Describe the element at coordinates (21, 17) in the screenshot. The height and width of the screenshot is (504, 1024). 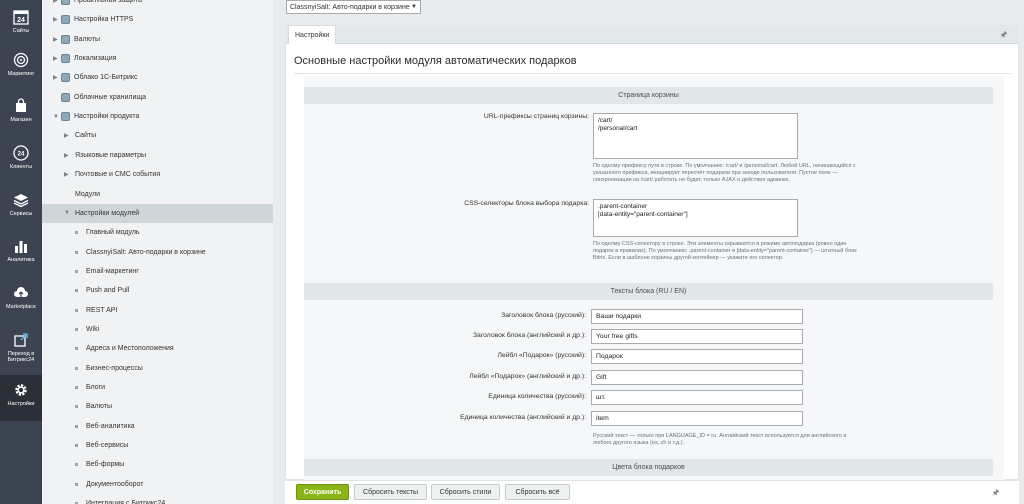
I see `calendar-24-icon: 24` at that location.